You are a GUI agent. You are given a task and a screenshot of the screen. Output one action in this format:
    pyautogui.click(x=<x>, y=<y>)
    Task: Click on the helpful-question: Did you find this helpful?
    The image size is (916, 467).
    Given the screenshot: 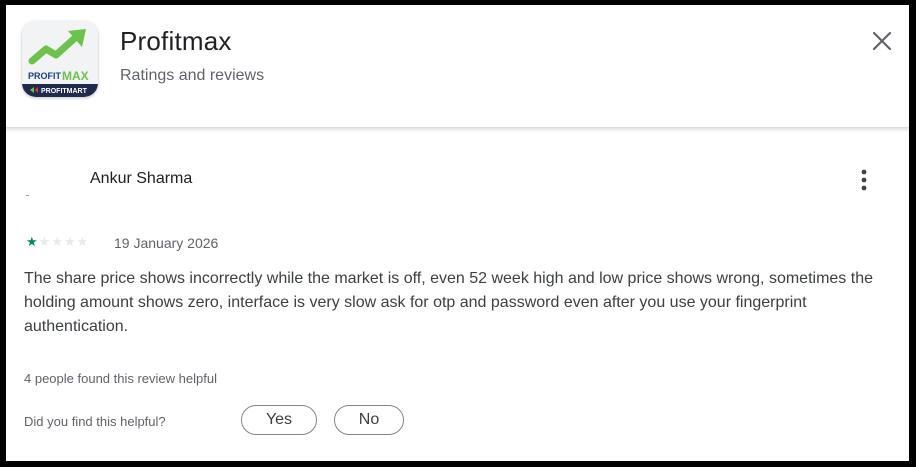 What is the action you would take?
    pyautogui.click(x=95, y=421)
    